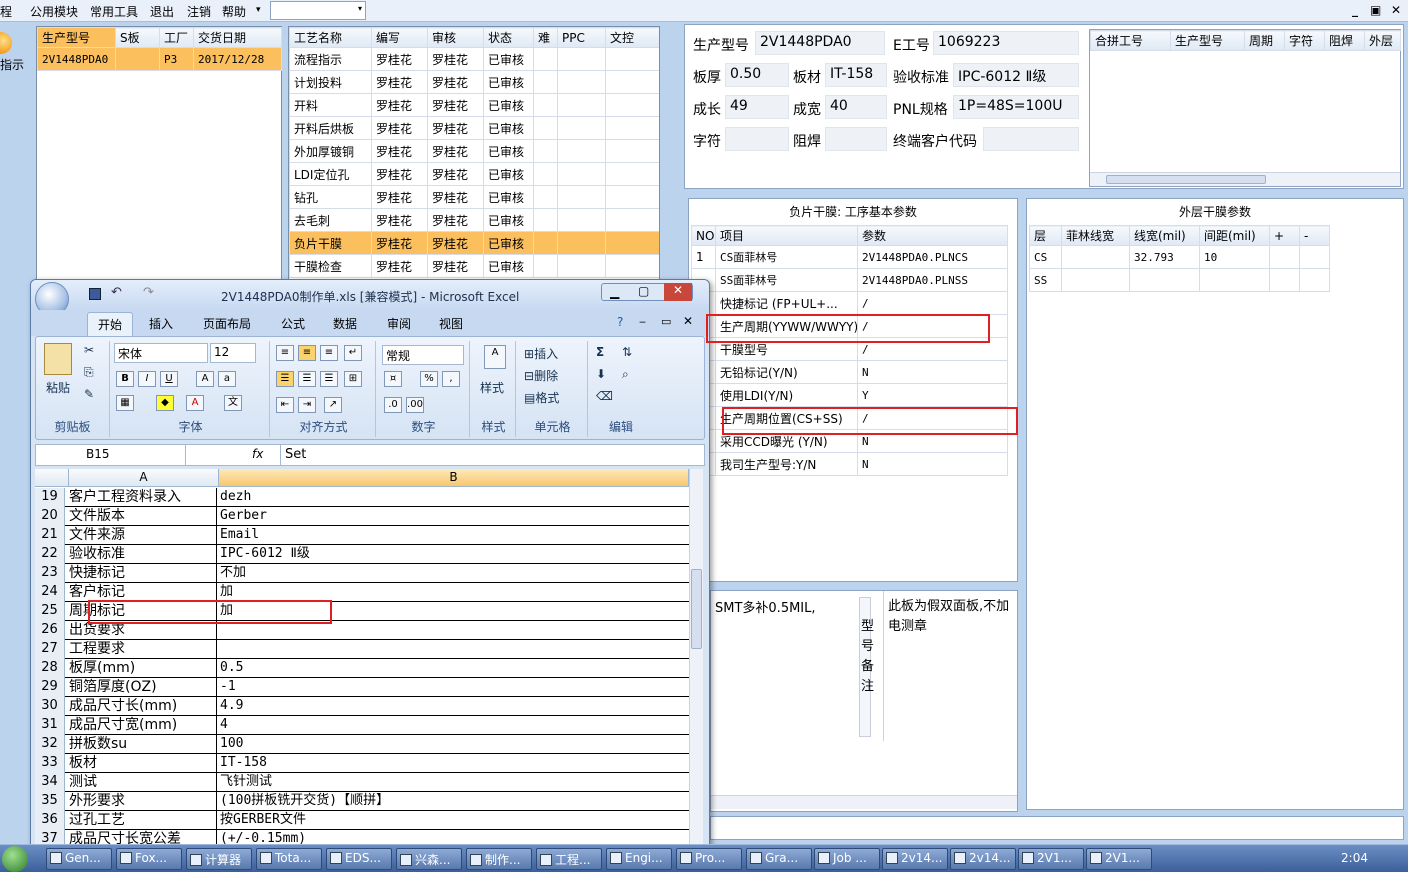 The width and height of the screenshot is (1408, 872). Describe the element at coordinates (50, 668) in the screenshot. I see `row-number: 28` at that location.